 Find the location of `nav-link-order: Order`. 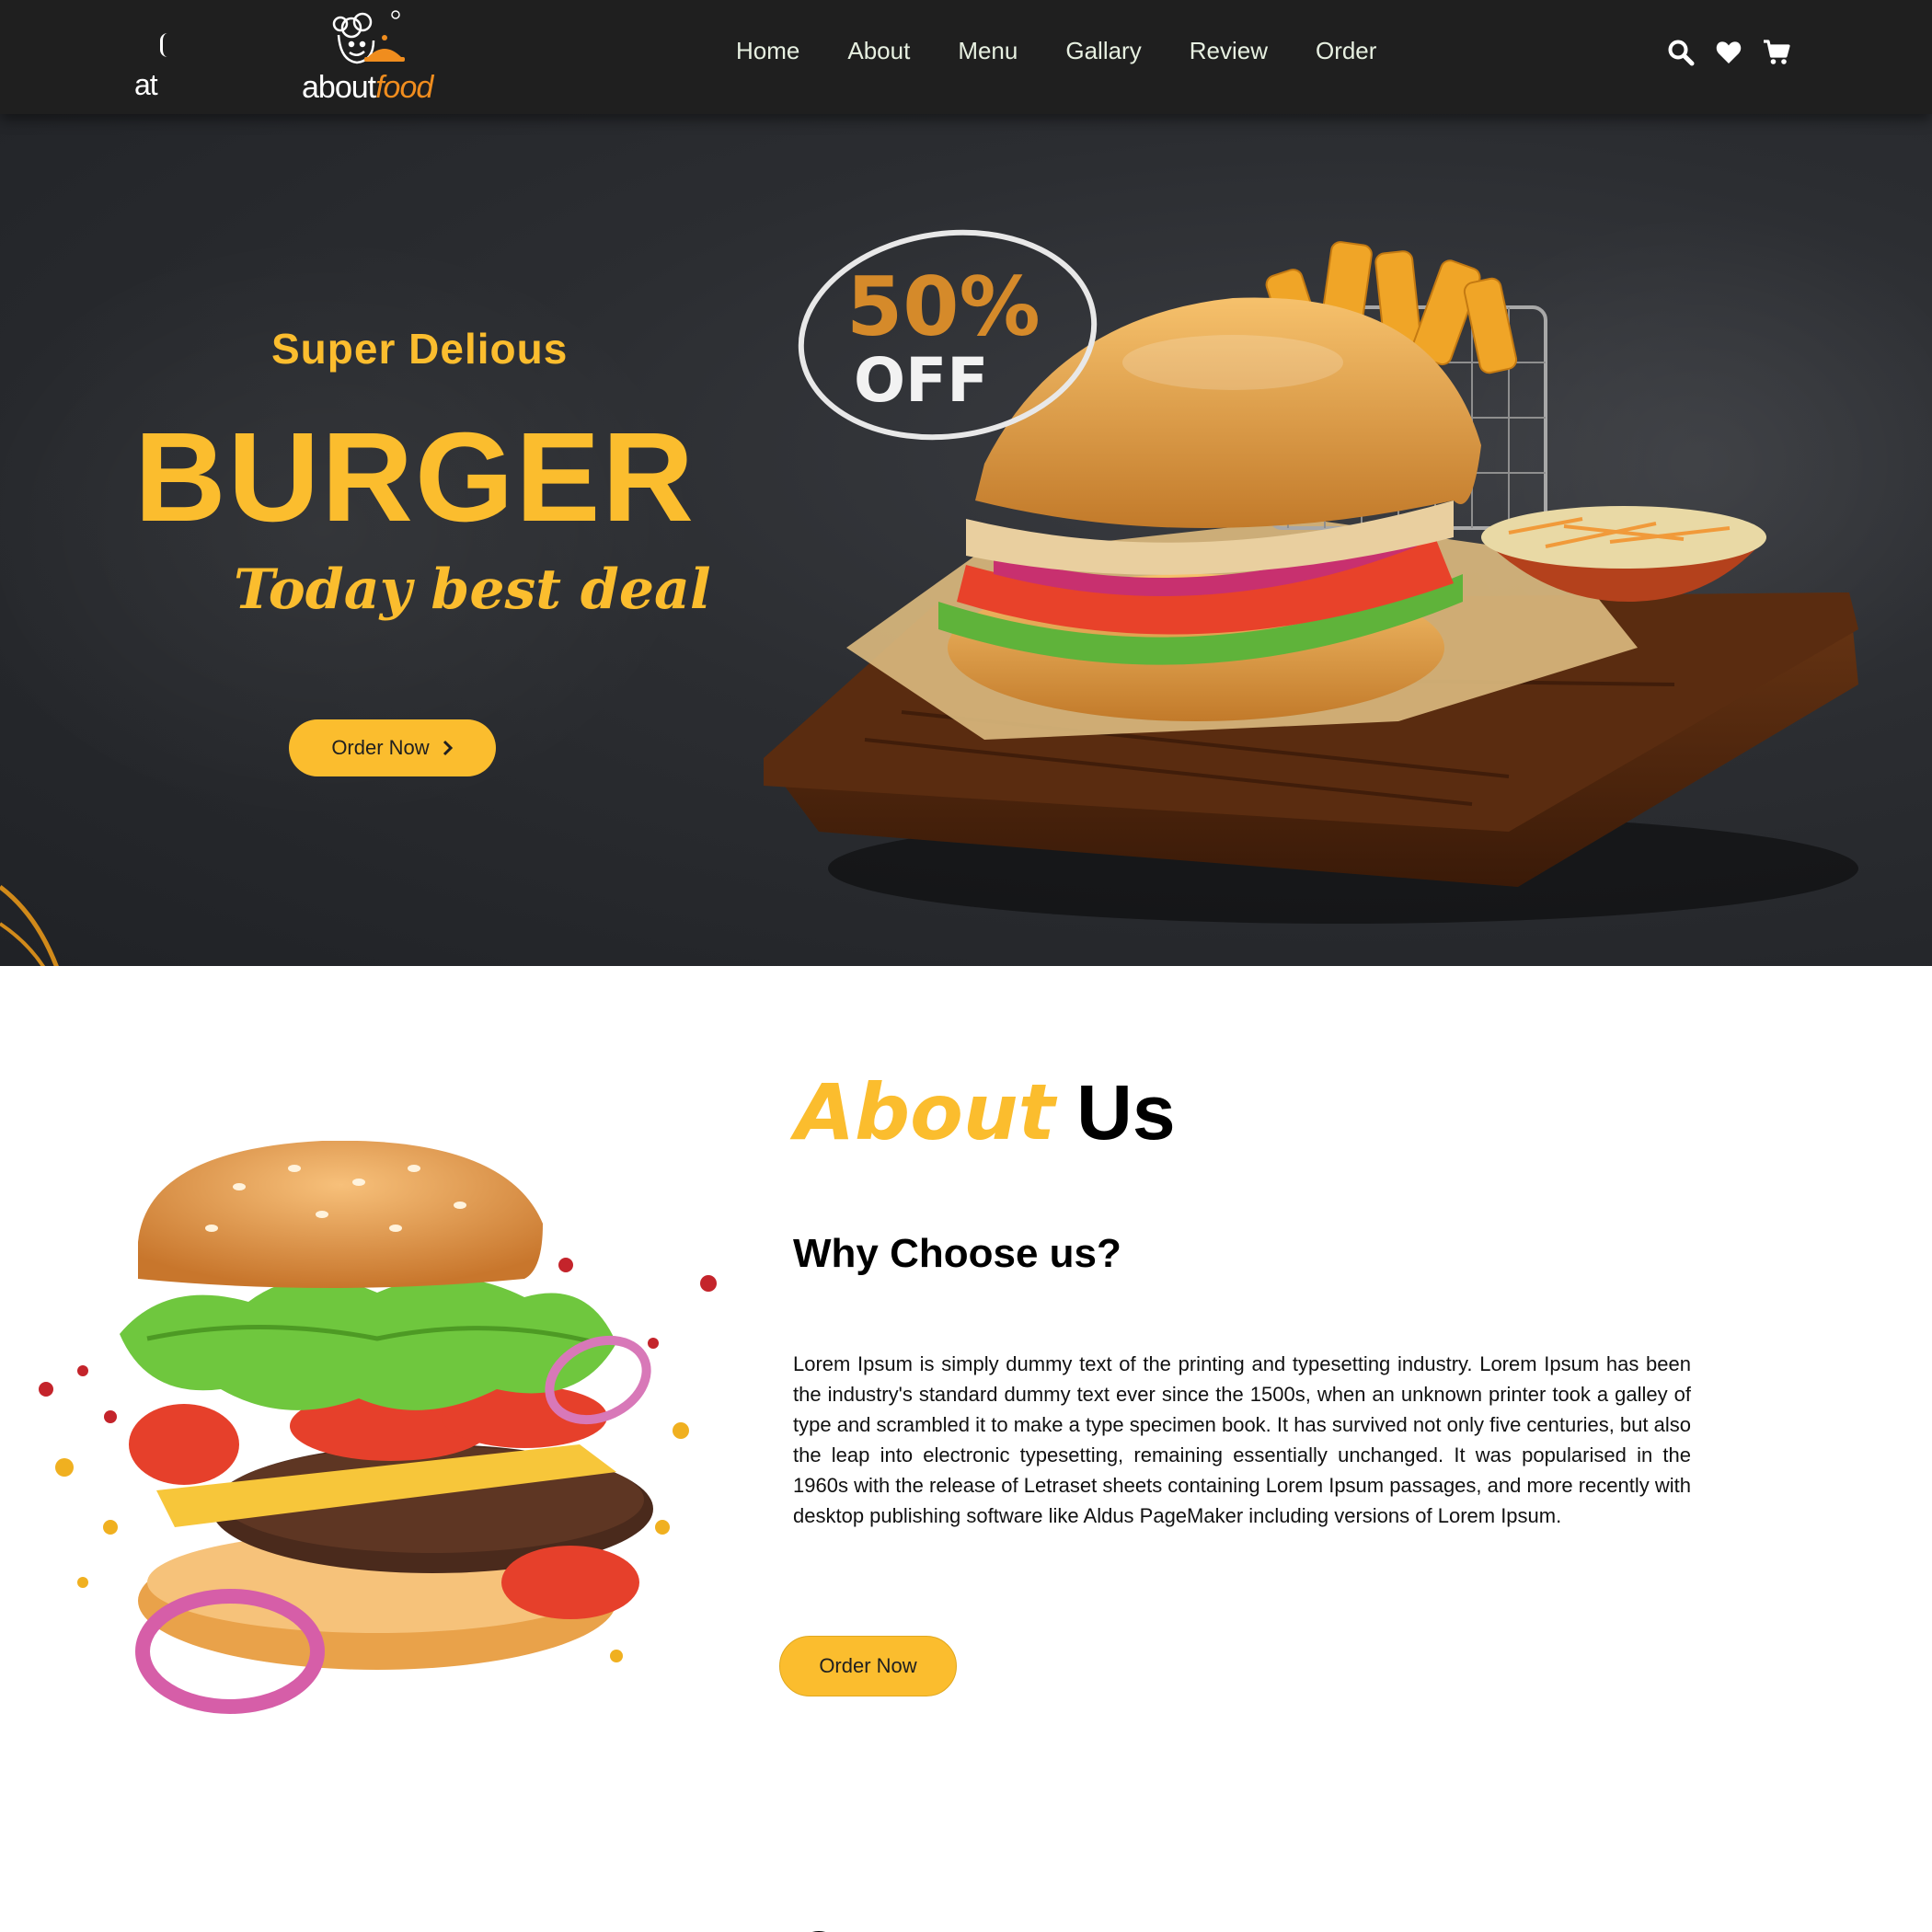

nav-link-order: Order is located at coordinates (1346, 51).